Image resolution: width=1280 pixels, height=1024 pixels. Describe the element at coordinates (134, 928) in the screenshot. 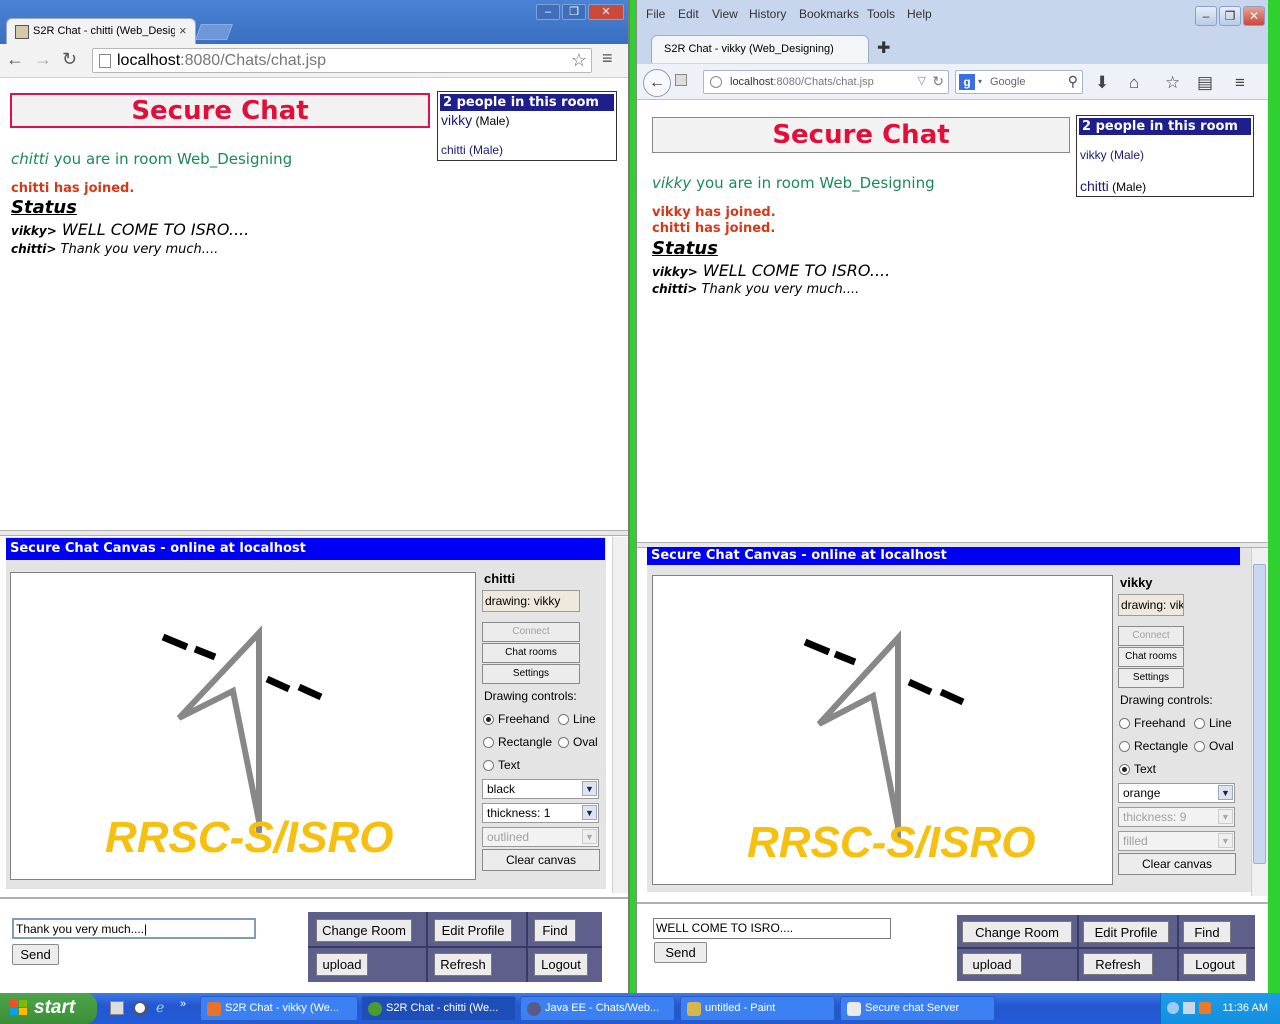

I see `message-input: Thank you very much....|` at that location.